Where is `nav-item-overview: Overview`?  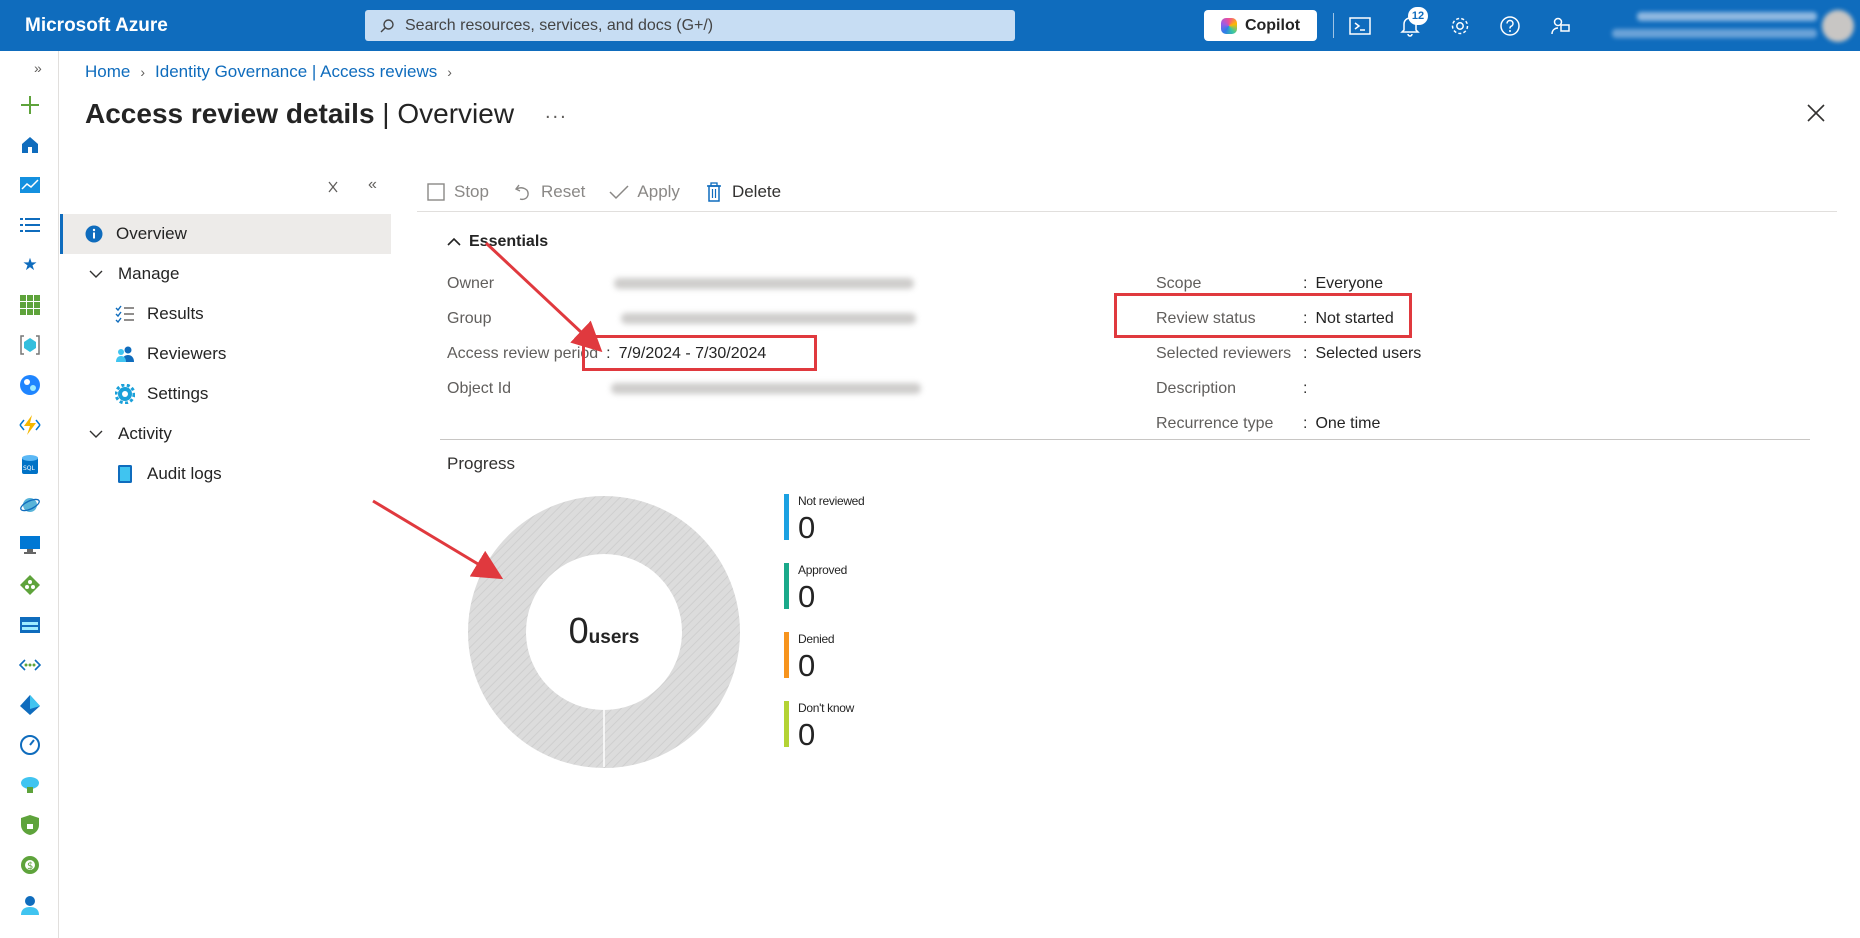 nav-item-overview: Overview is located at coordinates (225, 234).